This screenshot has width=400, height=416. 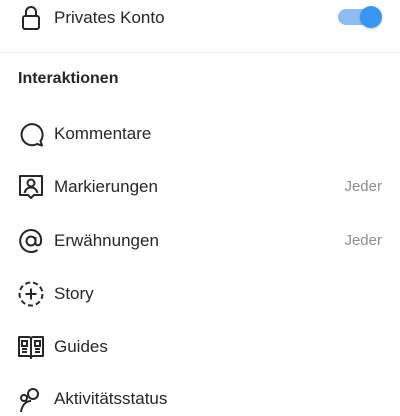 What do you see at coordinates (106, 186) in the screenshot?
I see `menu-item-label: Markierungen` at bounding box center [106, 186].